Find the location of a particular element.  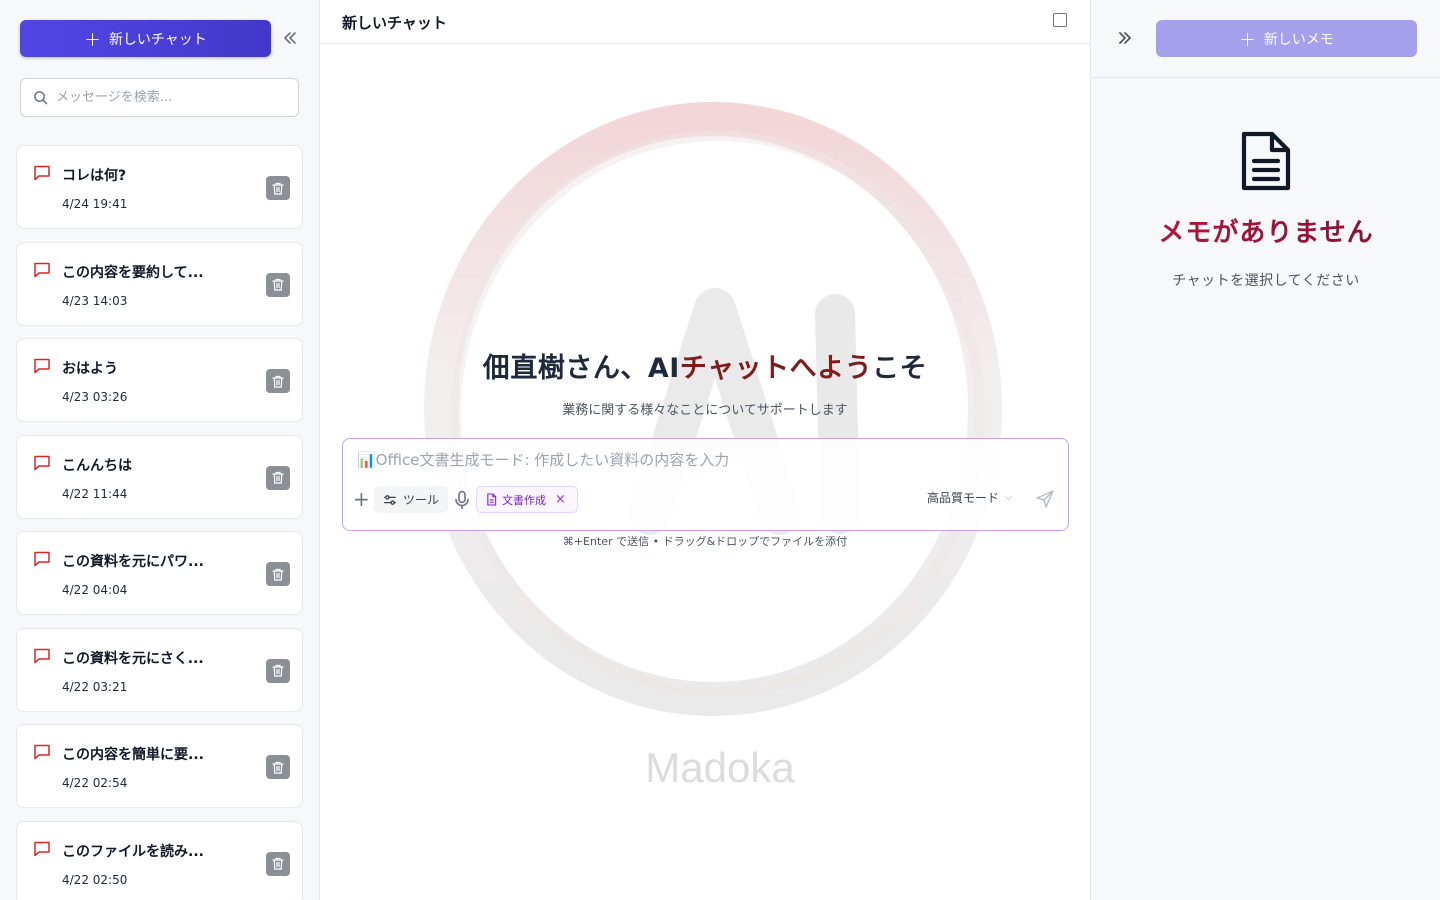

new-chat-button: + 新しいチャット is located at coordinates (145, 38).